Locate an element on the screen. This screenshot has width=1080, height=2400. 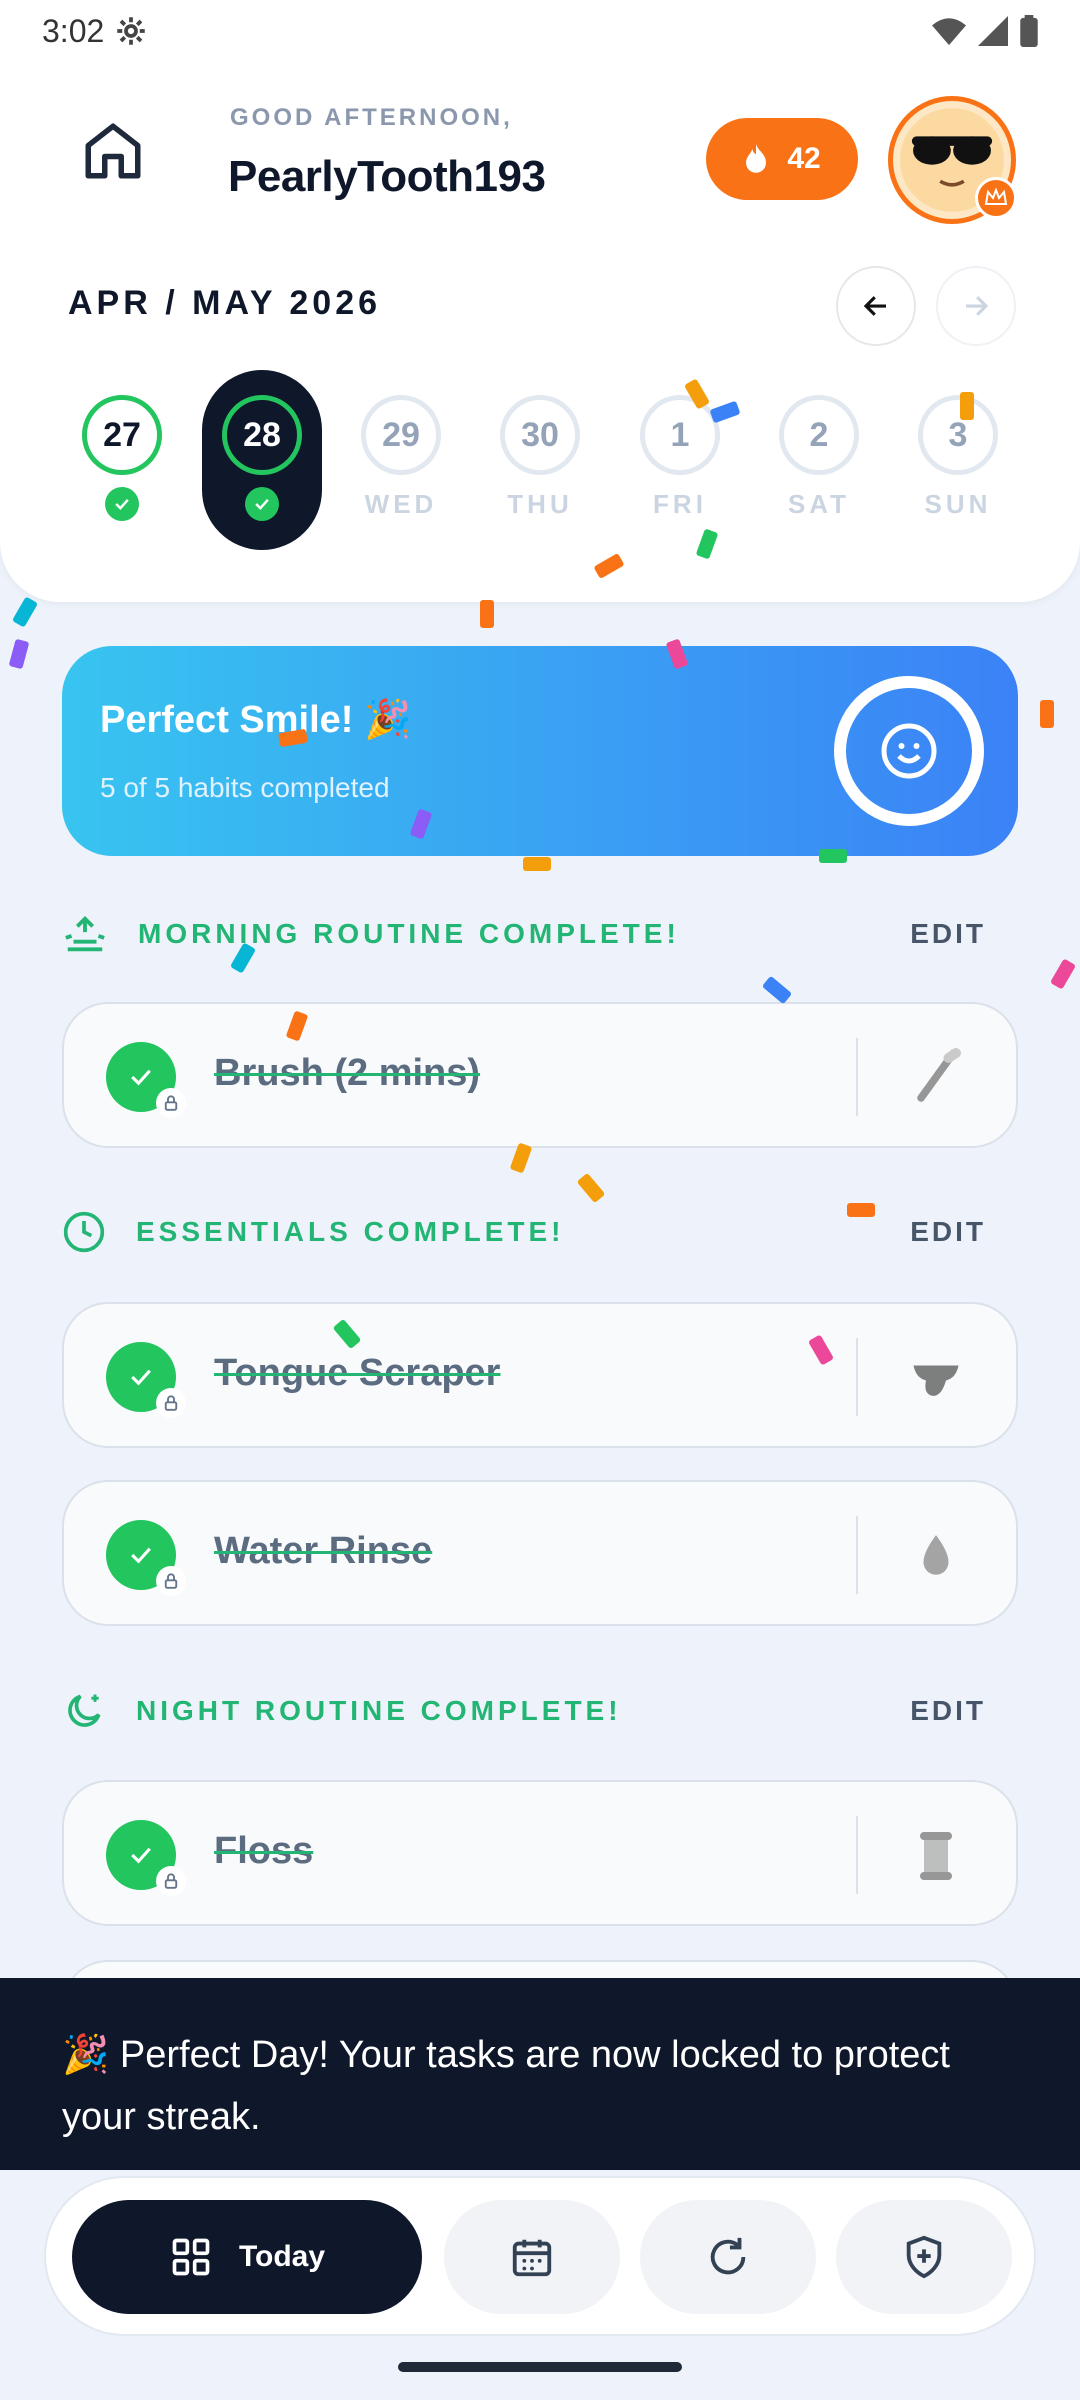
task-name: Water Rinse is located at coordinates (323, 1551).